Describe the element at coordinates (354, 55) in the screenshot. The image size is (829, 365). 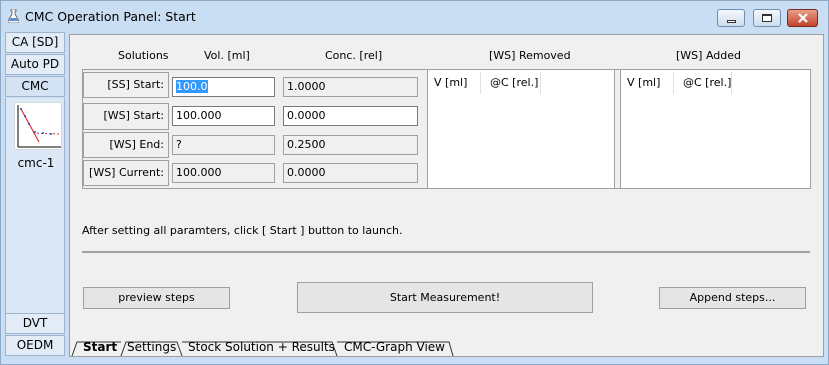
I see `concentration-header: Conc. [rel]` at that location.